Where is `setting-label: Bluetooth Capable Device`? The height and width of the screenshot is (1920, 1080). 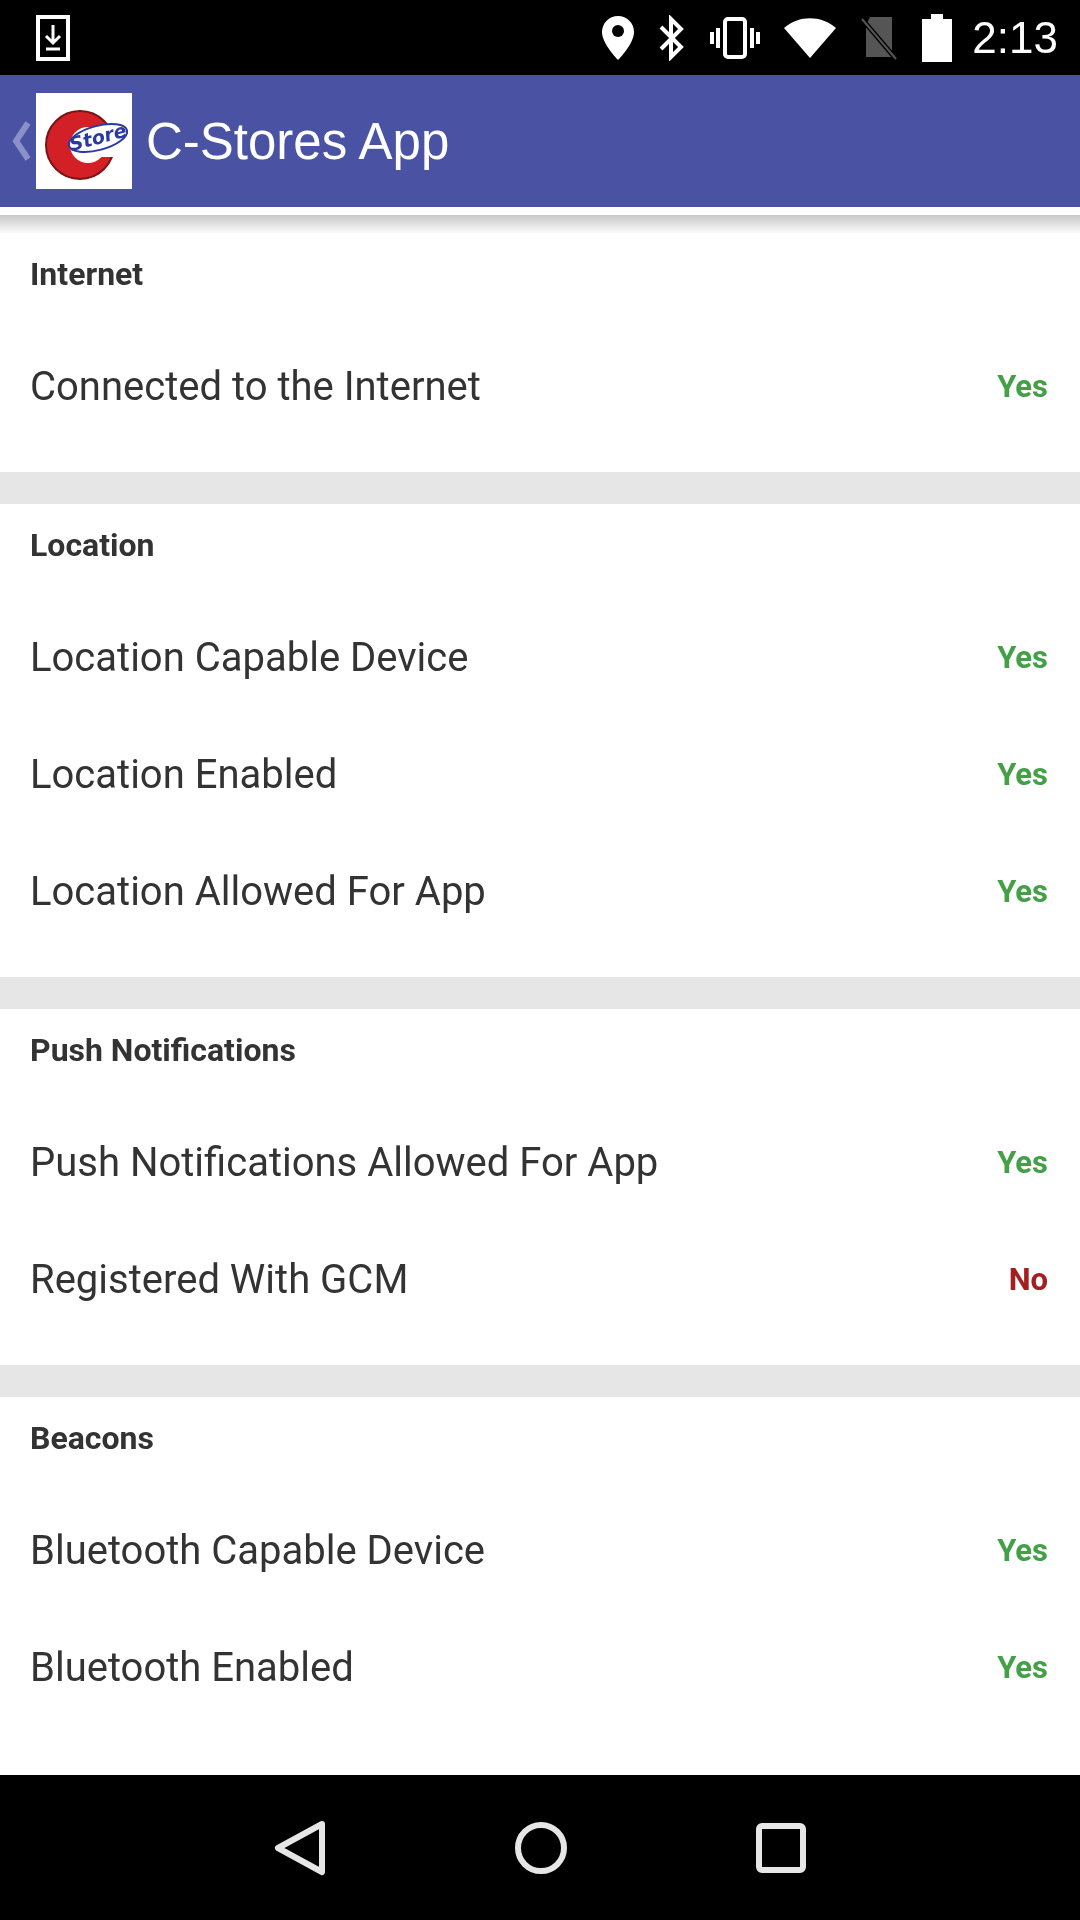
setting-label: Bluetooth Capable Device is located at coordinates (258, 1550).